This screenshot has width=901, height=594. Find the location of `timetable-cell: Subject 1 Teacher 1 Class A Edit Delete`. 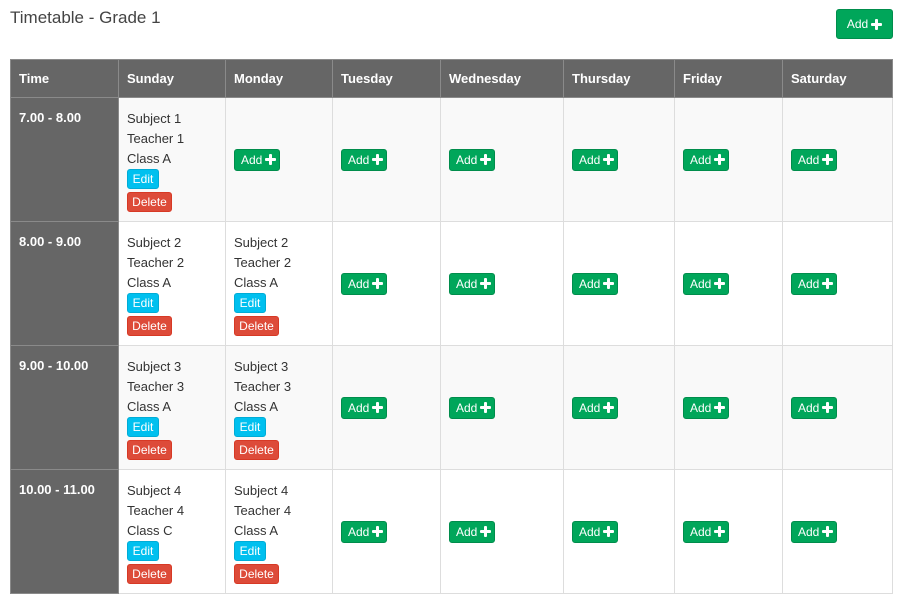

timetable-cell: Subject 1 Teacher 1 Class A Edit Delete is located at coordinates (172, 159).